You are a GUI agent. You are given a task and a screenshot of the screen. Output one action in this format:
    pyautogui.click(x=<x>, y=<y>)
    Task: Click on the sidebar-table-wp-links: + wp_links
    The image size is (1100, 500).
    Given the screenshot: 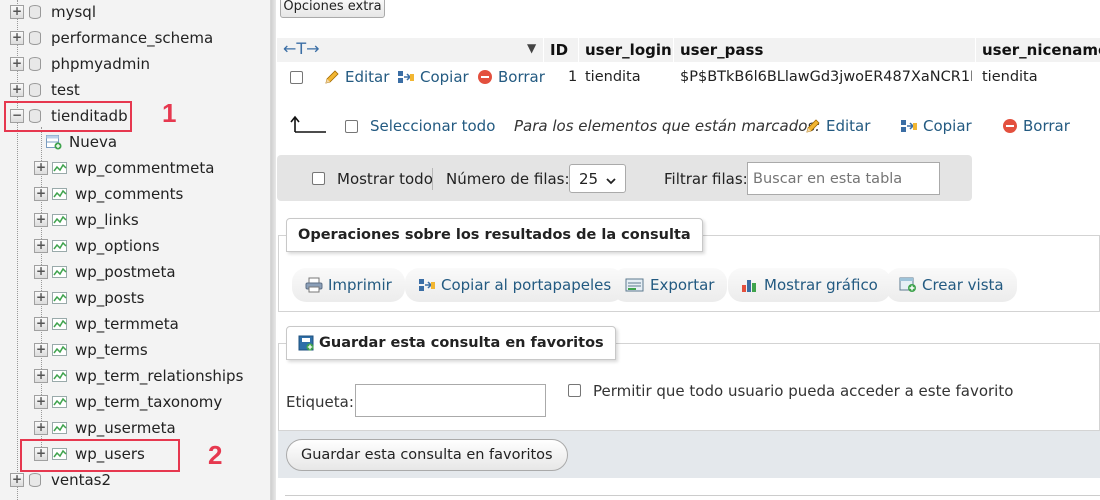 What is the action you would take?
    pyautogui.click(x=86, y=220)
    